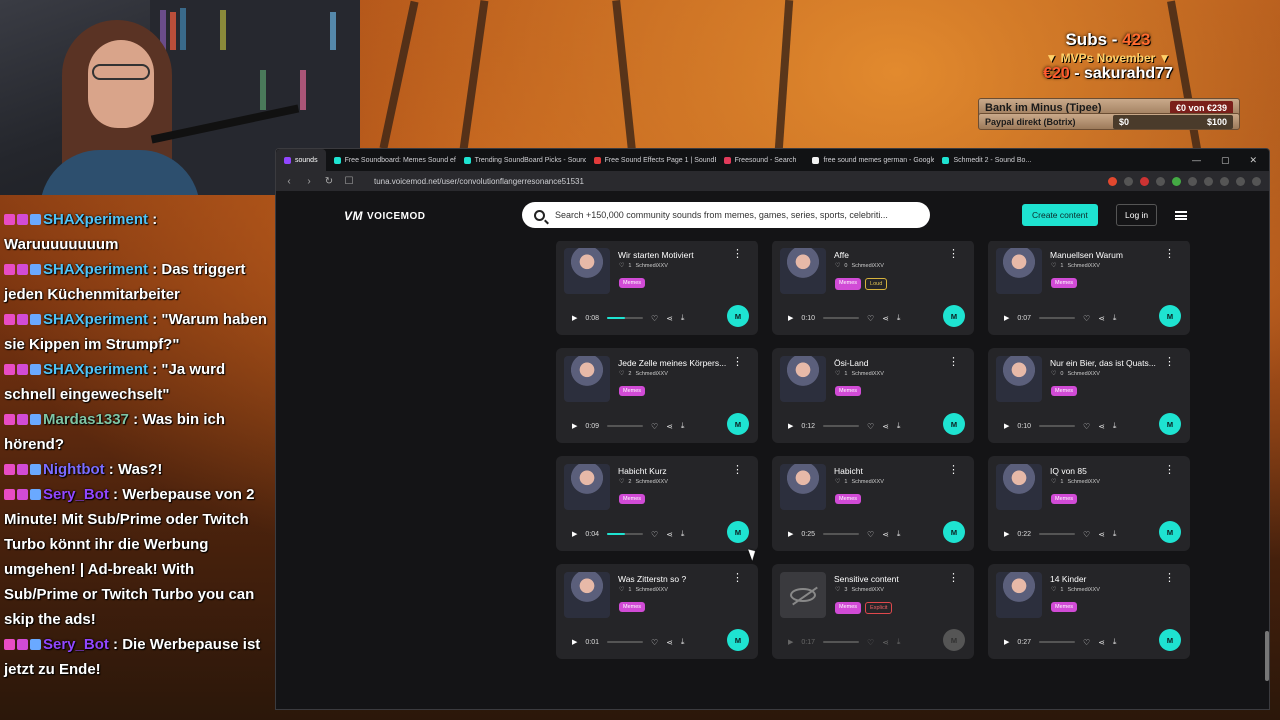  Describe the element at coordinates (1089, 611) in the screenshot. I see `sound-card: 14 Kinder ♡ 1 SchmediXXV Memes ⋮ ▶ 0:27 ♡ ⋖ ⤓ ᴍ` at that location.